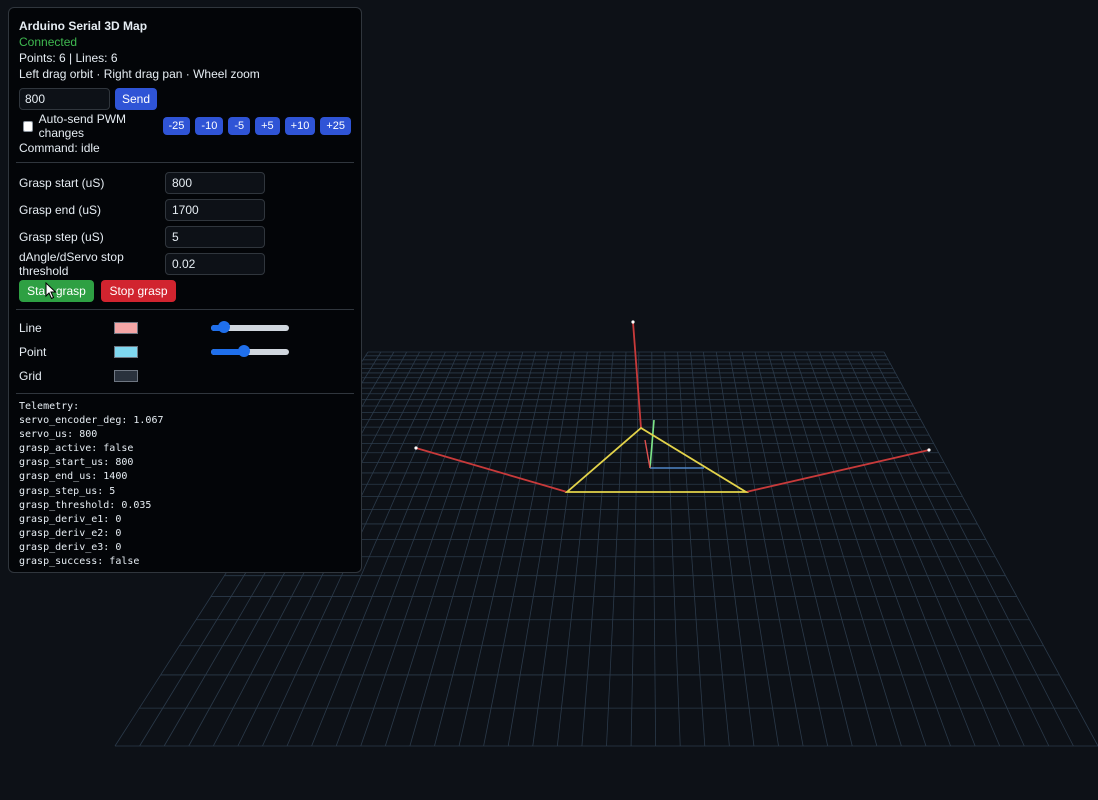 The height and width of the screenshot is (800, 1098). What do you see at coordinates (215, 209) in the screenshot?
I see `grasp-end-input` at bounding box center [215, 209].